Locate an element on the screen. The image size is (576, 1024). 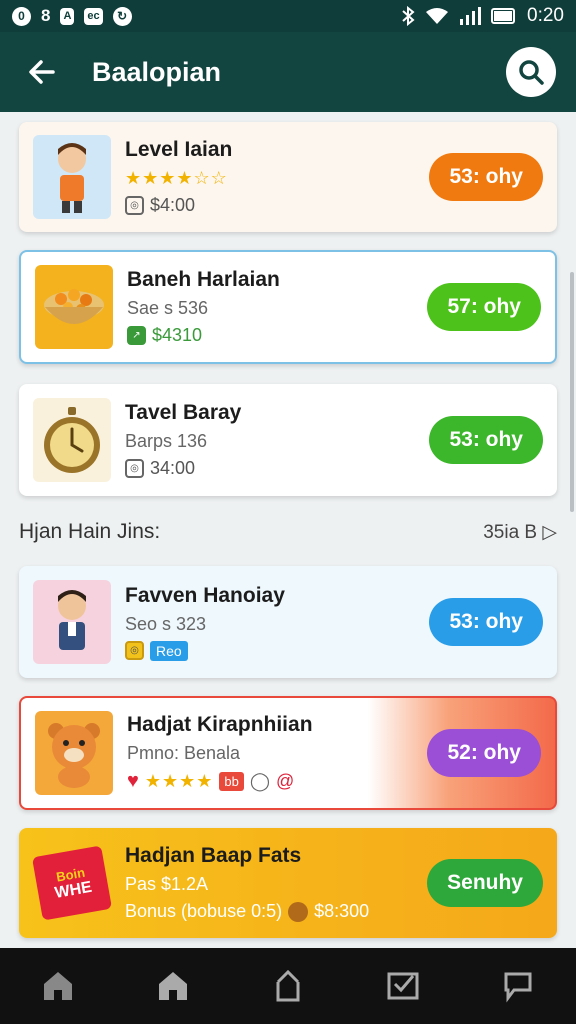
food-thumbnail is located at coordinates (74, 307).